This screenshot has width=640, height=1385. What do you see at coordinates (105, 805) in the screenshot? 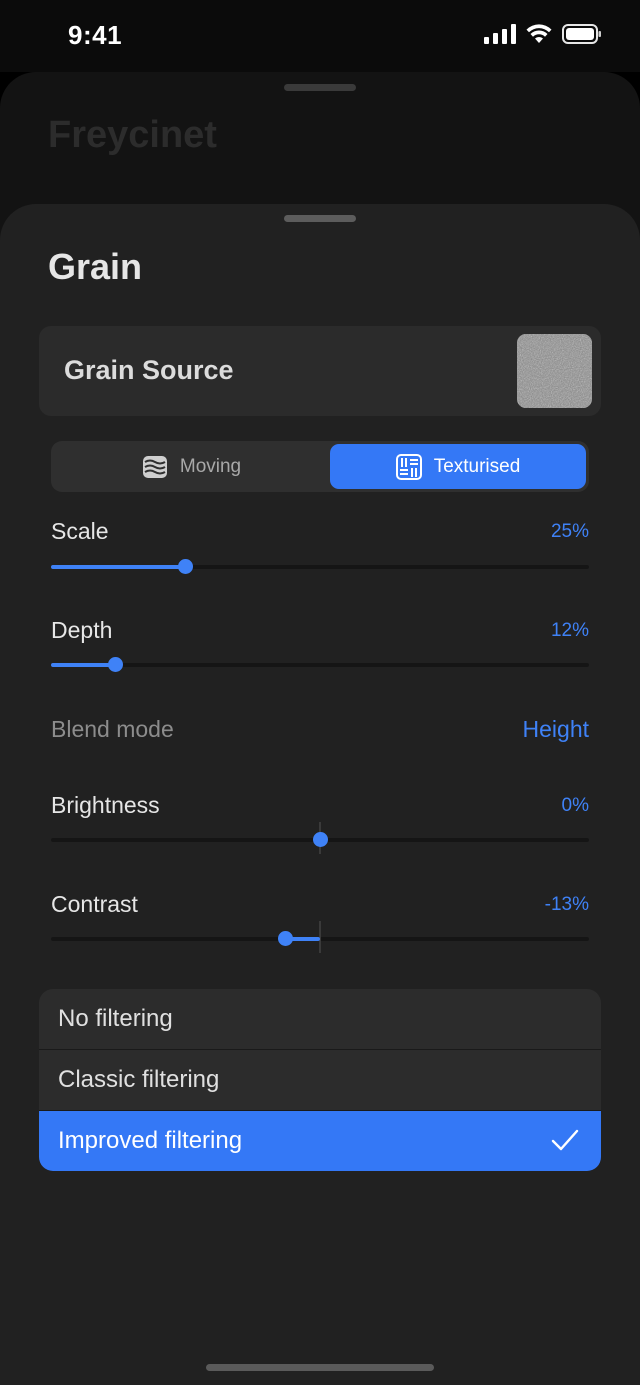
I see `brightness-label: Brightness` at bounding box center [105, 805].